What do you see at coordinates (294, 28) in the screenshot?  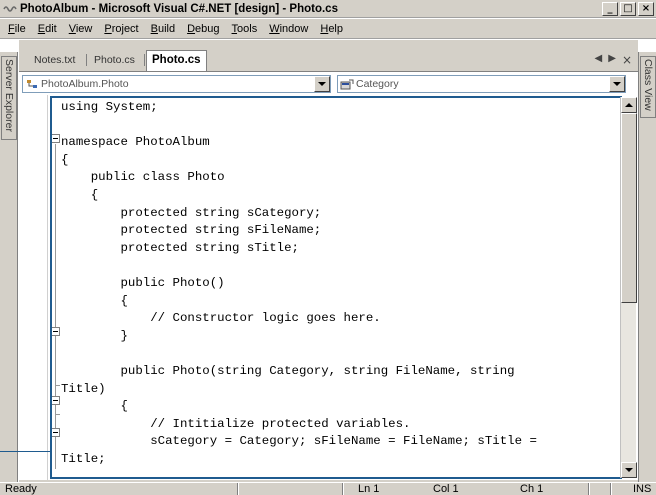 I see `menu-label-rest: indow` at bounding box center [294, 28].